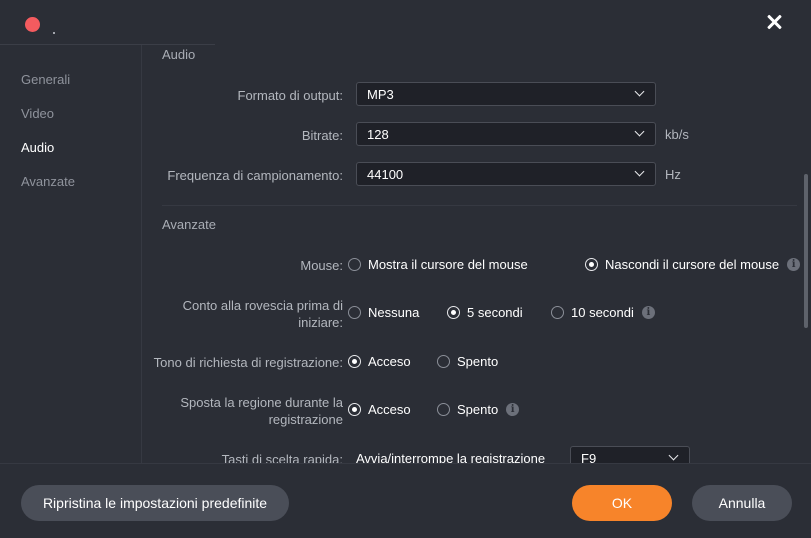 This screenshot has height=538, width=811. What do you see at coordinates (155, 503) in the screenshot?
I see `reset-defaults-button: Ripristina le impostazioni predefinite` at bounding box center [155, 503].